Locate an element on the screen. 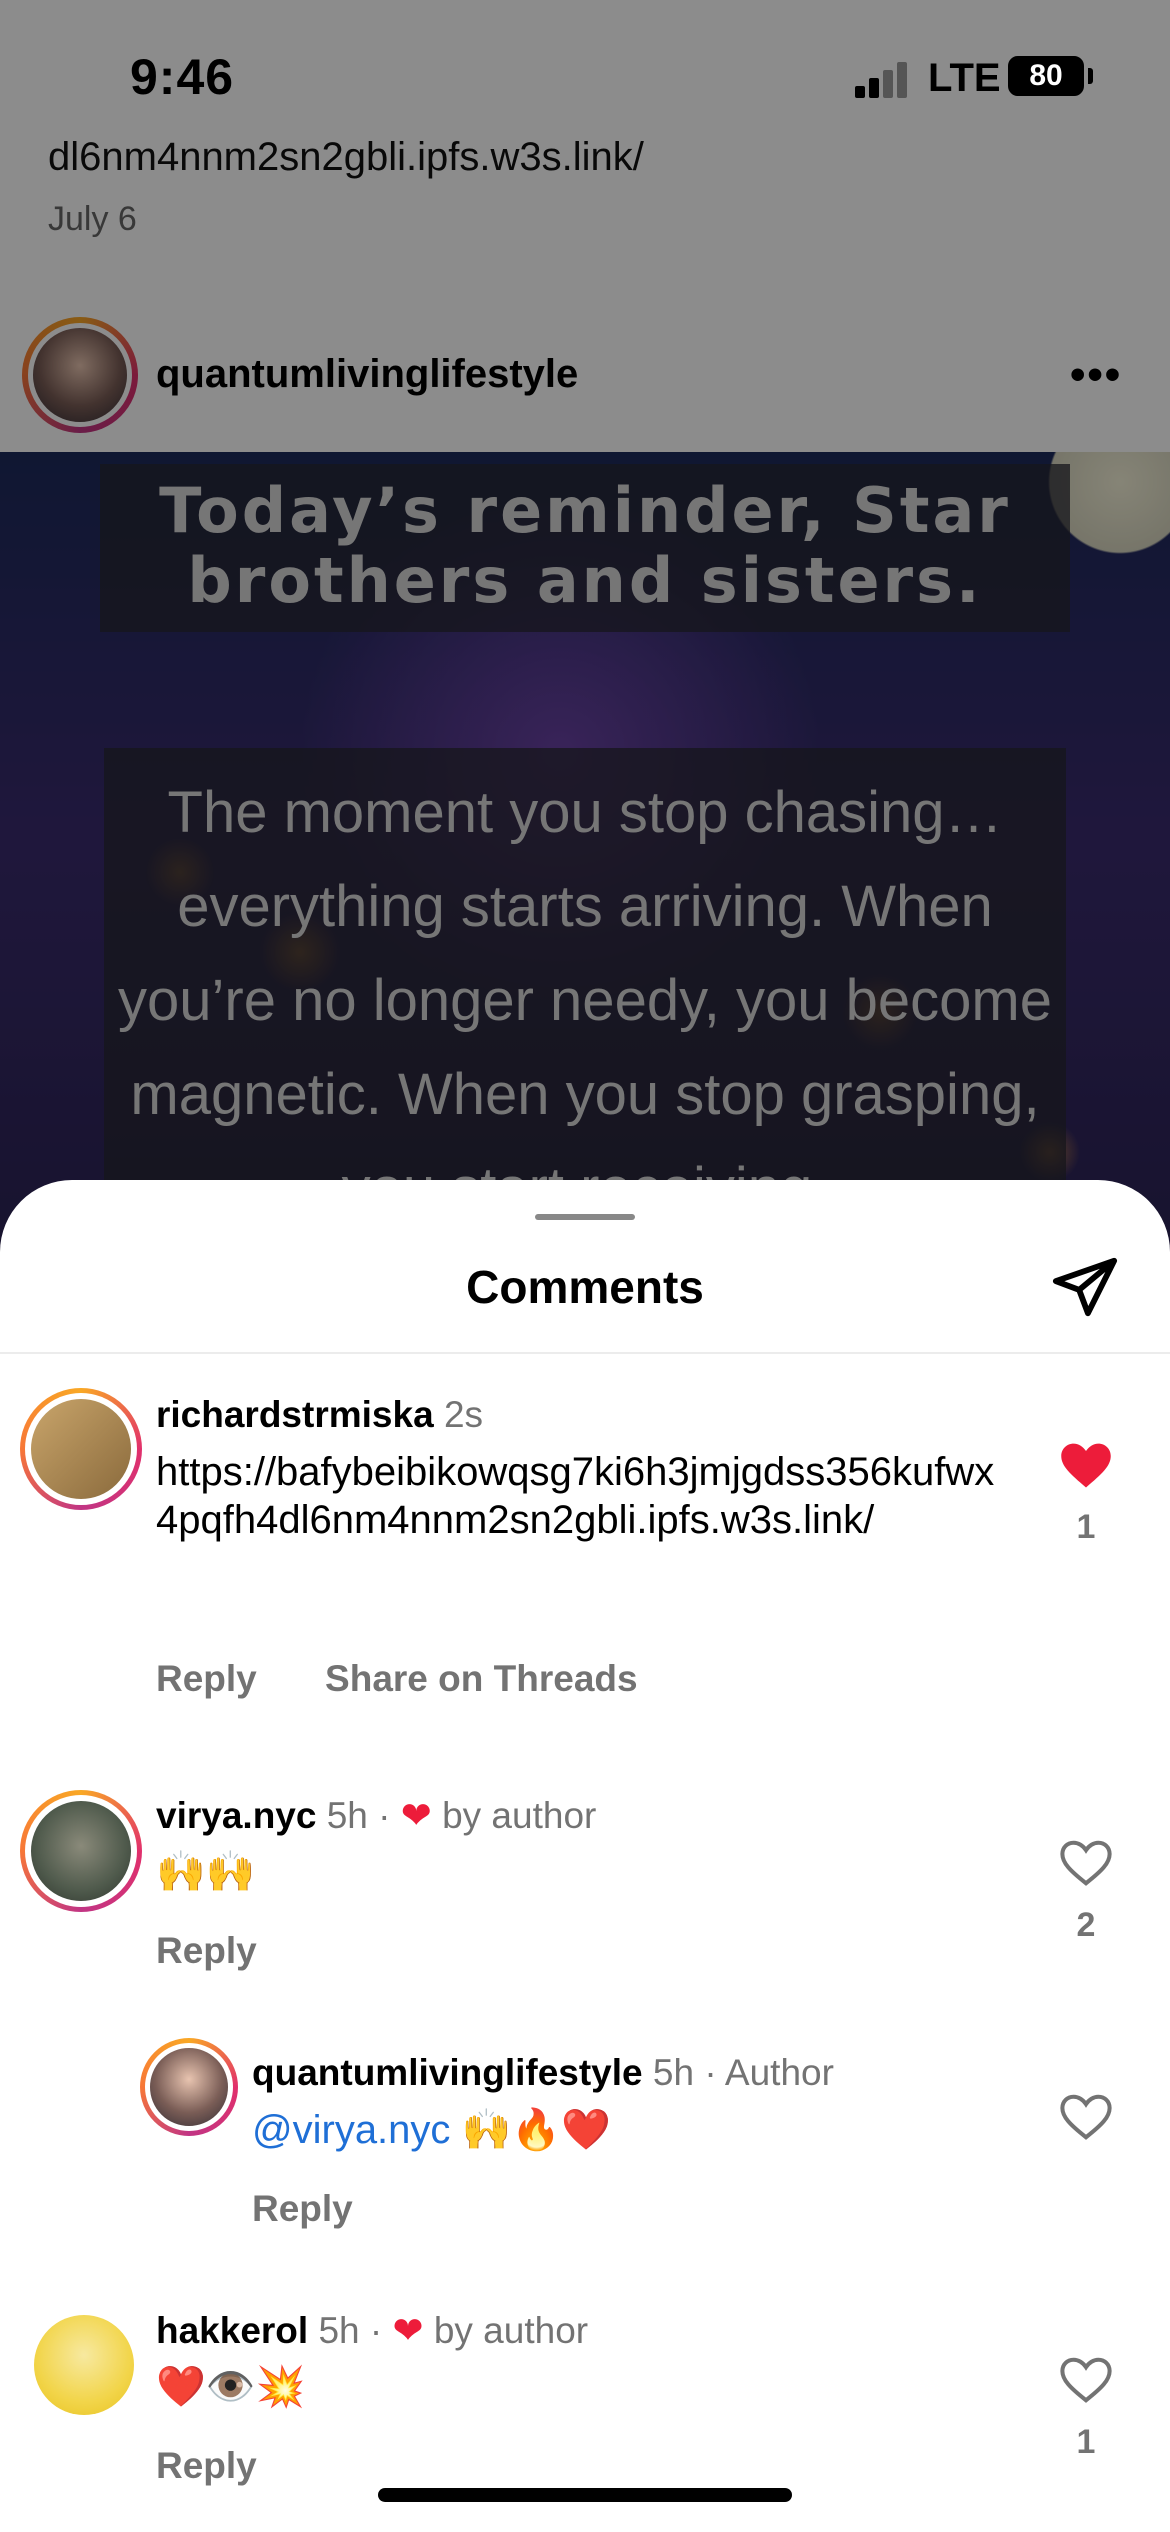 The height and width of the screenshot is (2532, 1170). sheet-divider is located at coordinates (585, 1353).